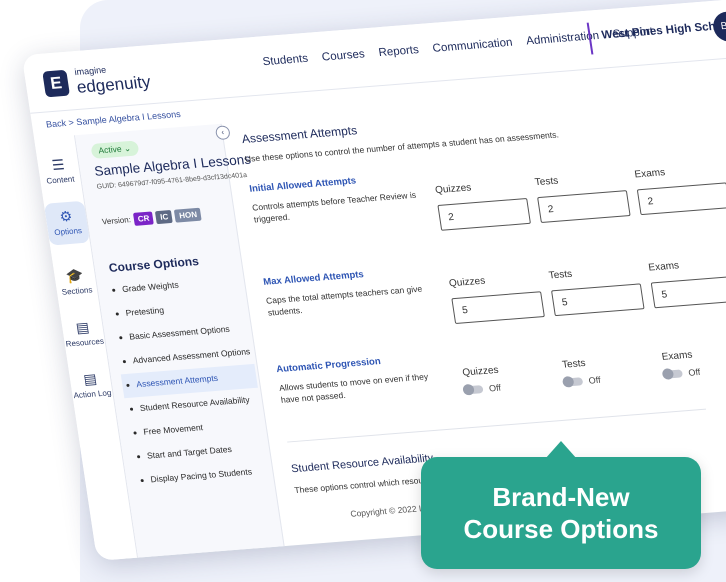  I want to click on version-label: Version:, so click(116, 221).